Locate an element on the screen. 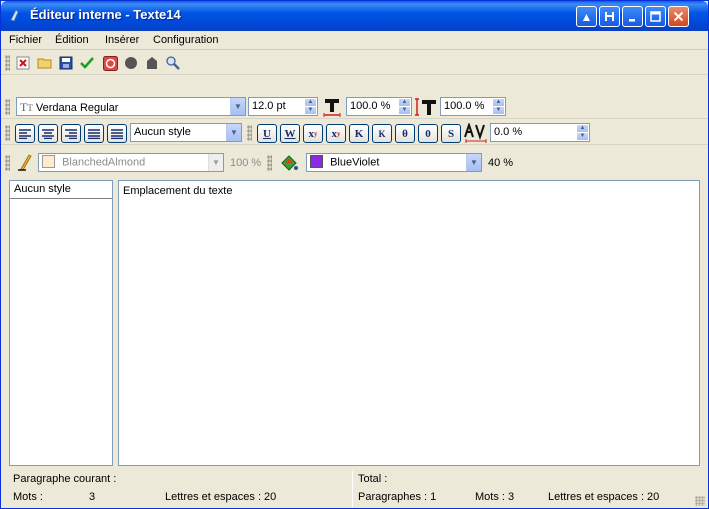 This screenshot has height=509, width=709. justify-all-icon is located at coordinates (117, 133).